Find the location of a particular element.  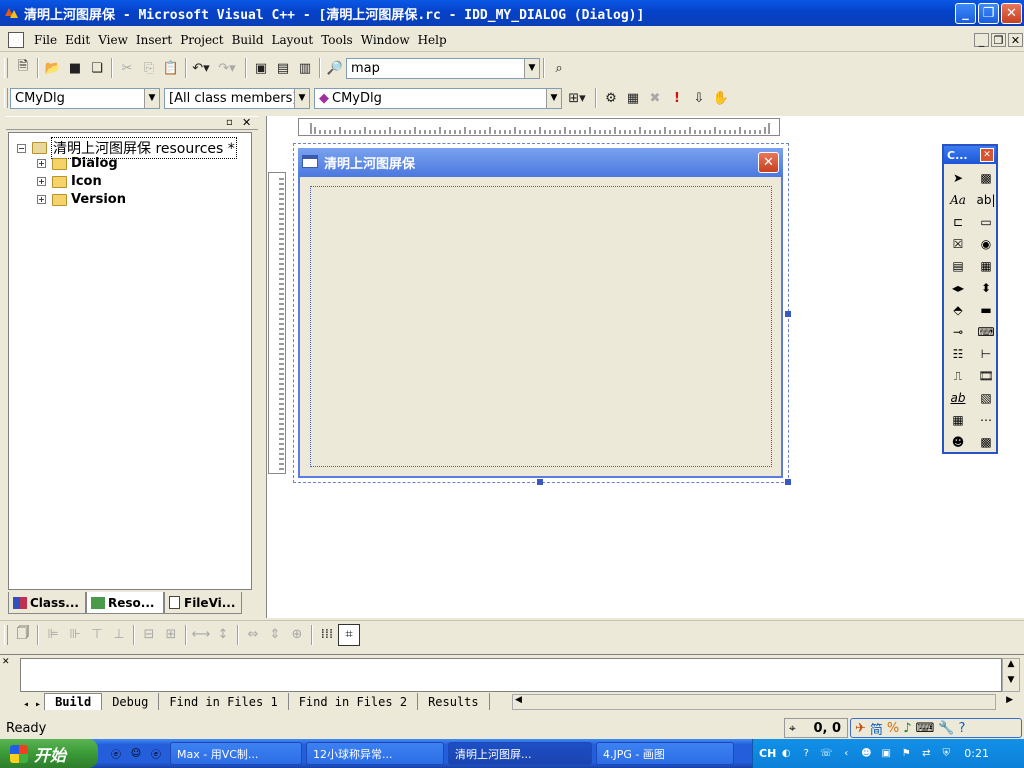

scroll-up-icon: ▲ is located at coordinates (1011, 664).